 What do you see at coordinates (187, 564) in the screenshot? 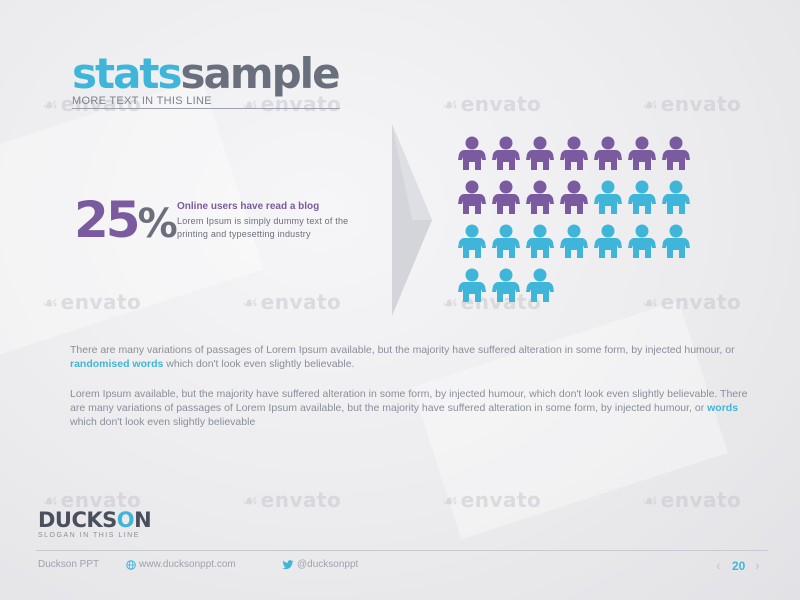
I see `footer-website-link: www.ducksonppt.com` at bounding box center [187, 564].